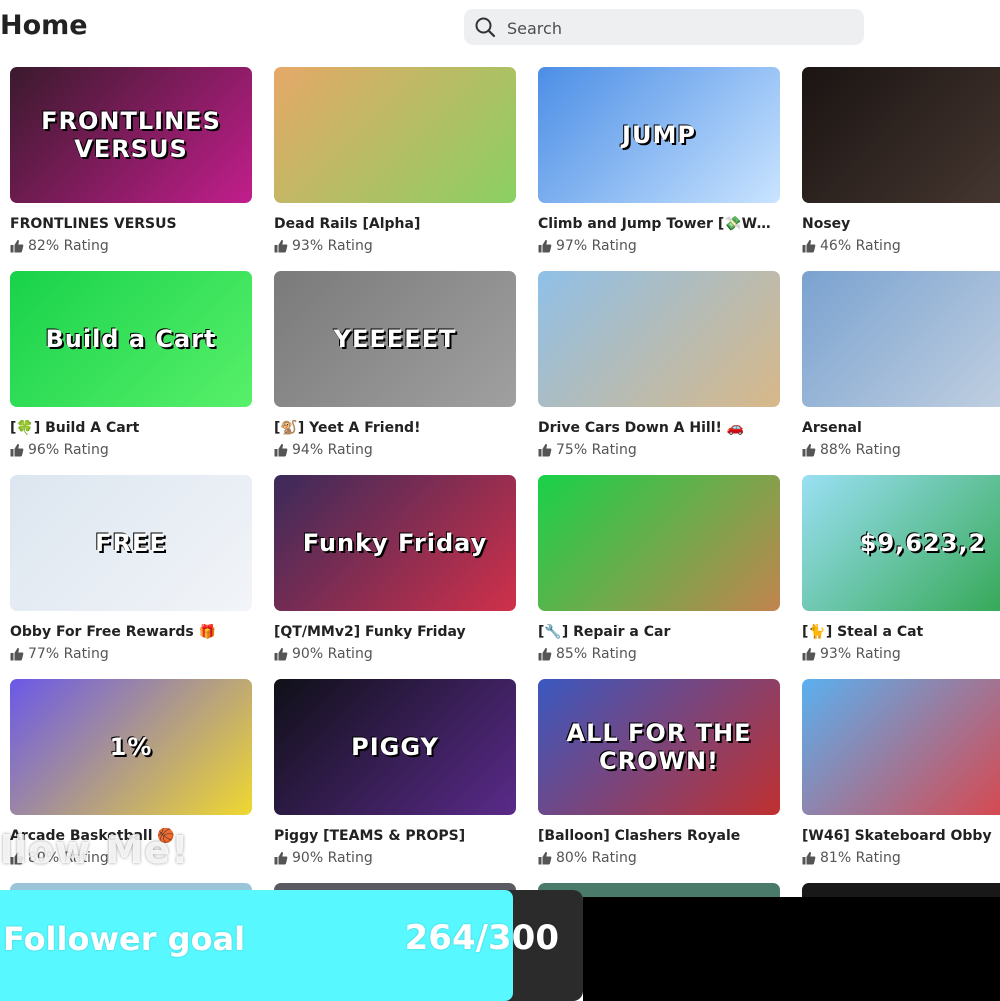  I want to click on follower-goal-bar: Follower goal 264/300, so click(291, 945).